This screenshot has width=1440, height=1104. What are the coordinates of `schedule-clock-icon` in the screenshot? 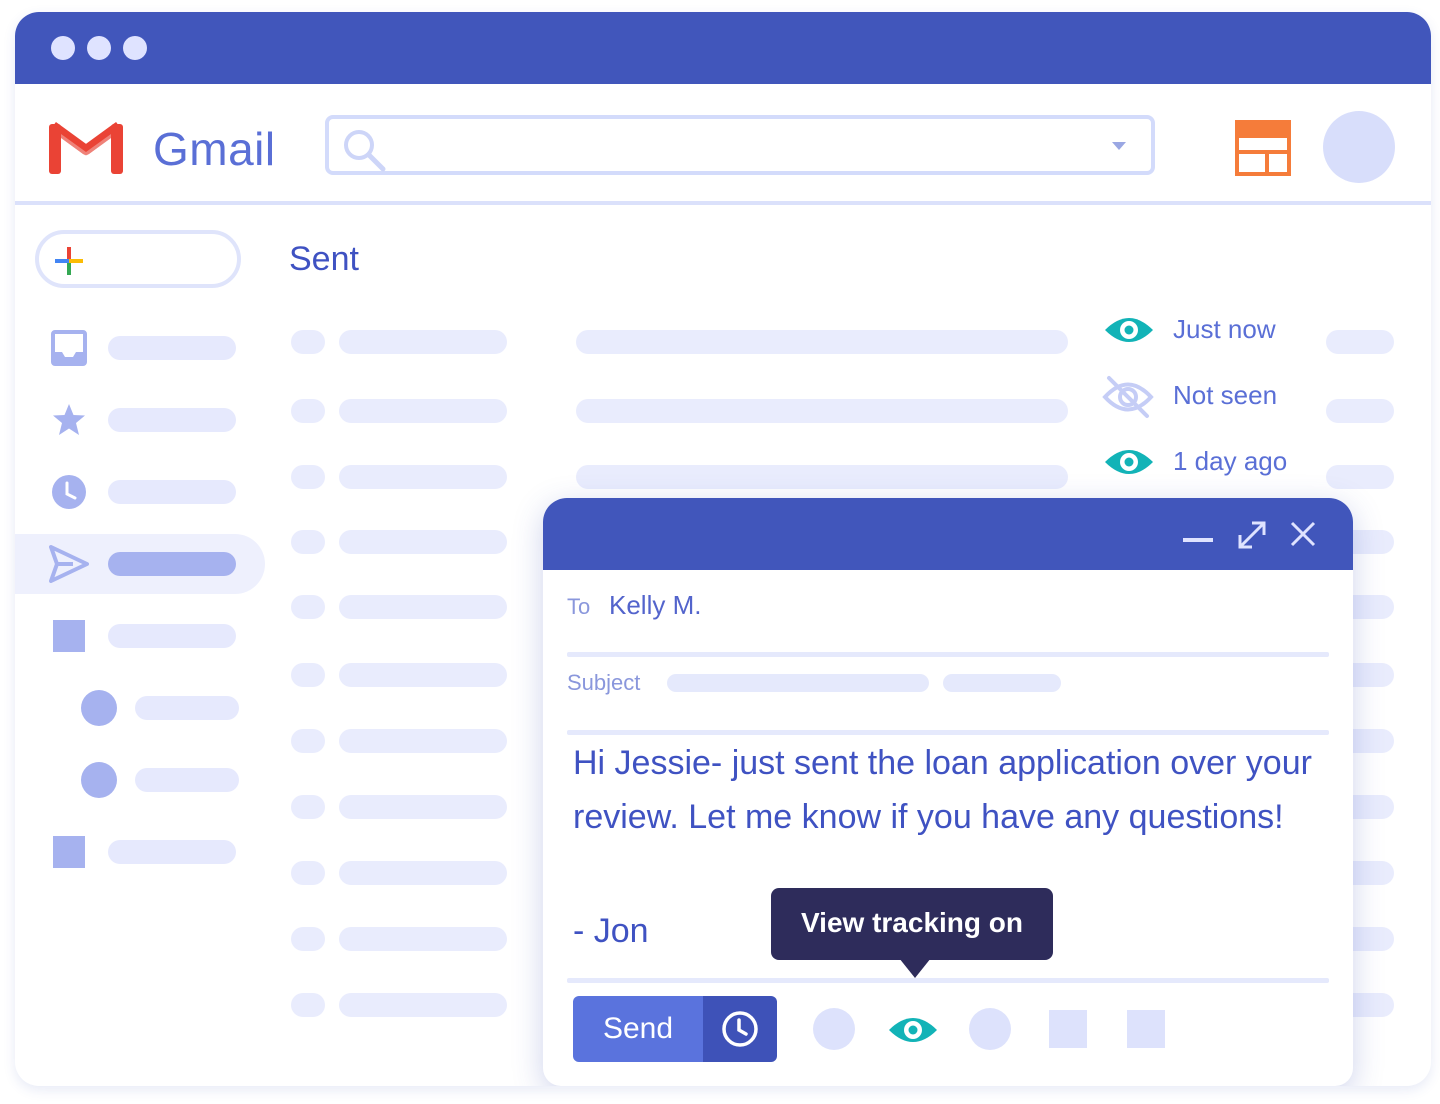 It's located at (740, 1029).